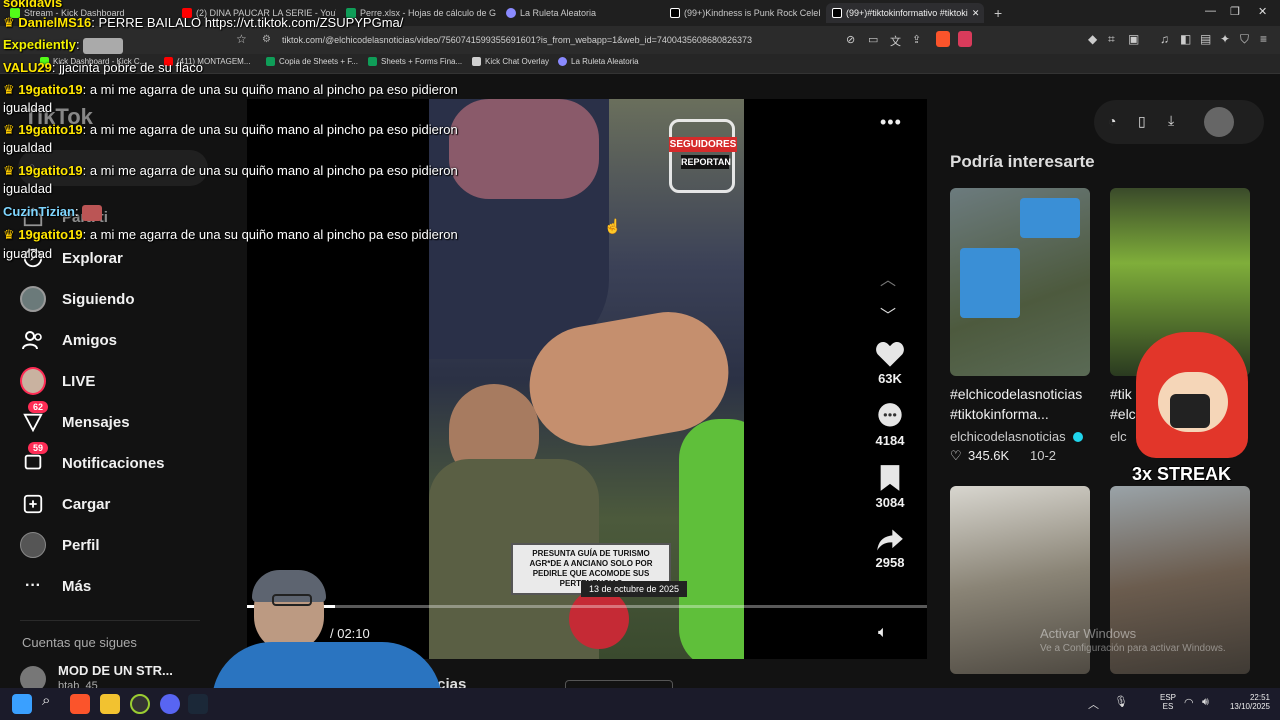  Describe the element at coordinates (33, 381) in the screenshot. I see `live-icon` at that location.